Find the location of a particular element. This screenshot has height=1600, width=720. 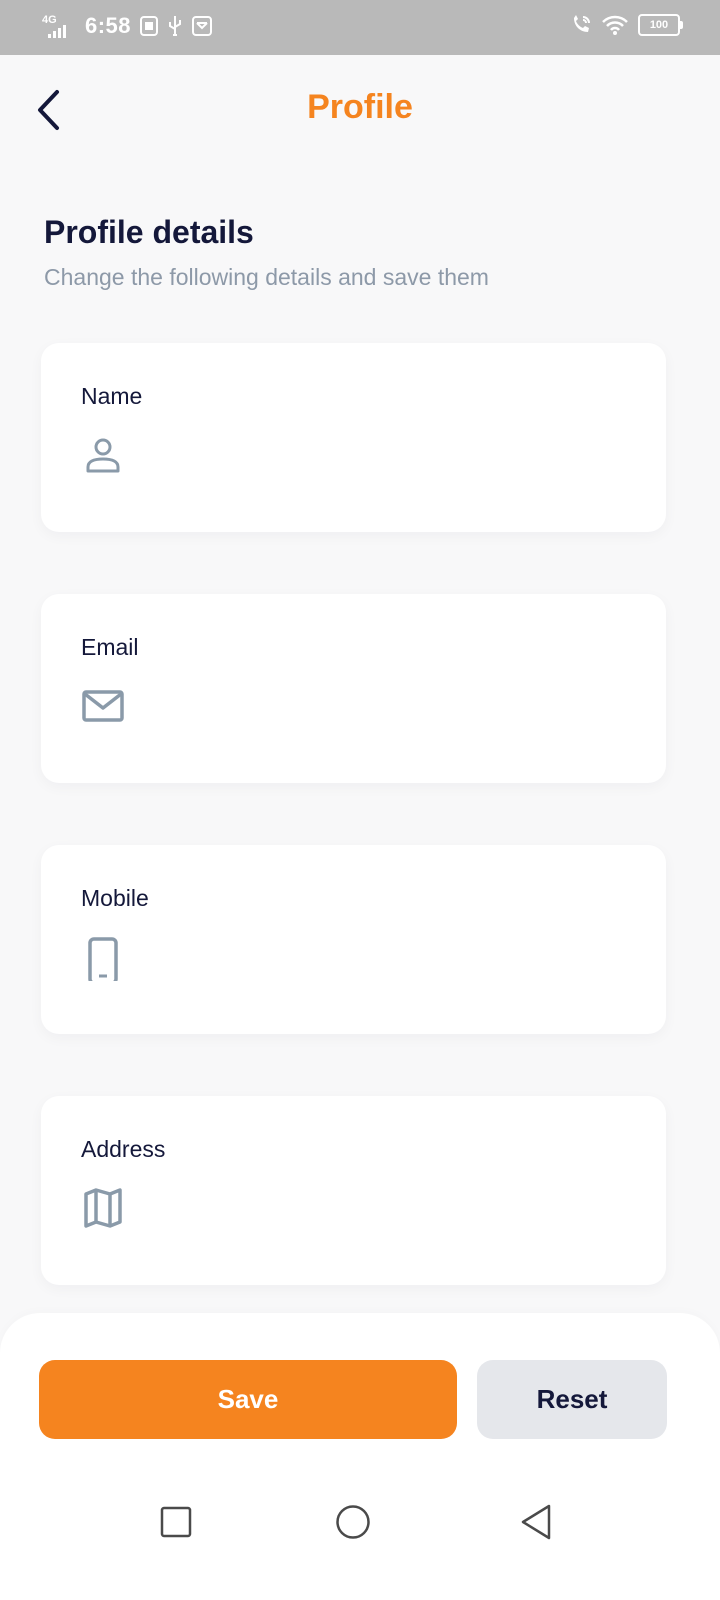

email-card: Email is located at coordinates (353, 688).